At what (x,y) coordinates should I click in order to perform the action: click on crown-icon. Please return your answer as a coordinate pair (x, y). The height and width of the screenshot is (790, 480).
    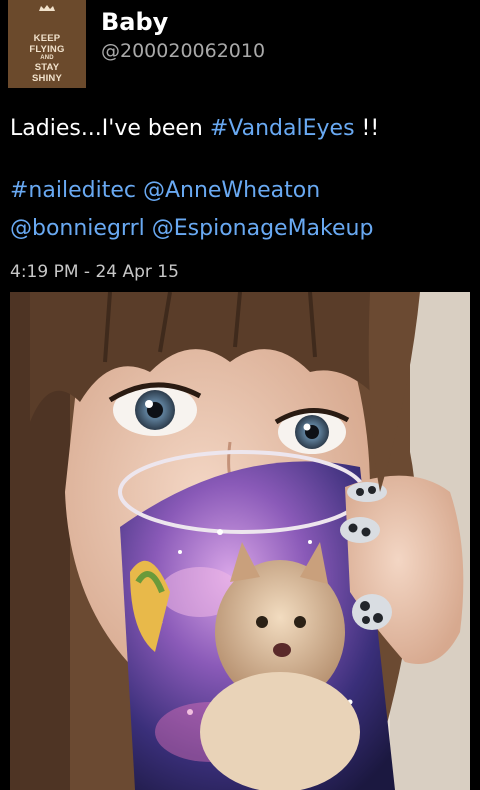
    Looking at the image, I should click on (47, 8).